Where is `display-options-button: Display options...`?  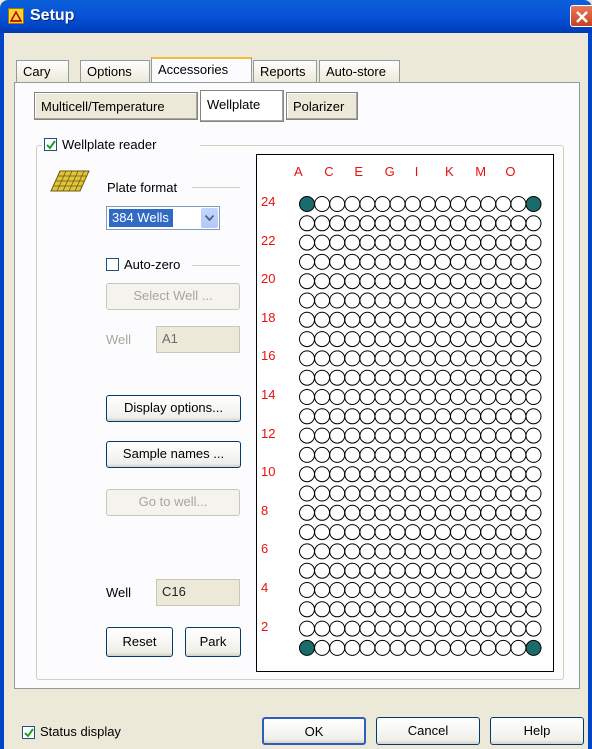
display-options-button: Display options... is located at coordinates (173, 408).